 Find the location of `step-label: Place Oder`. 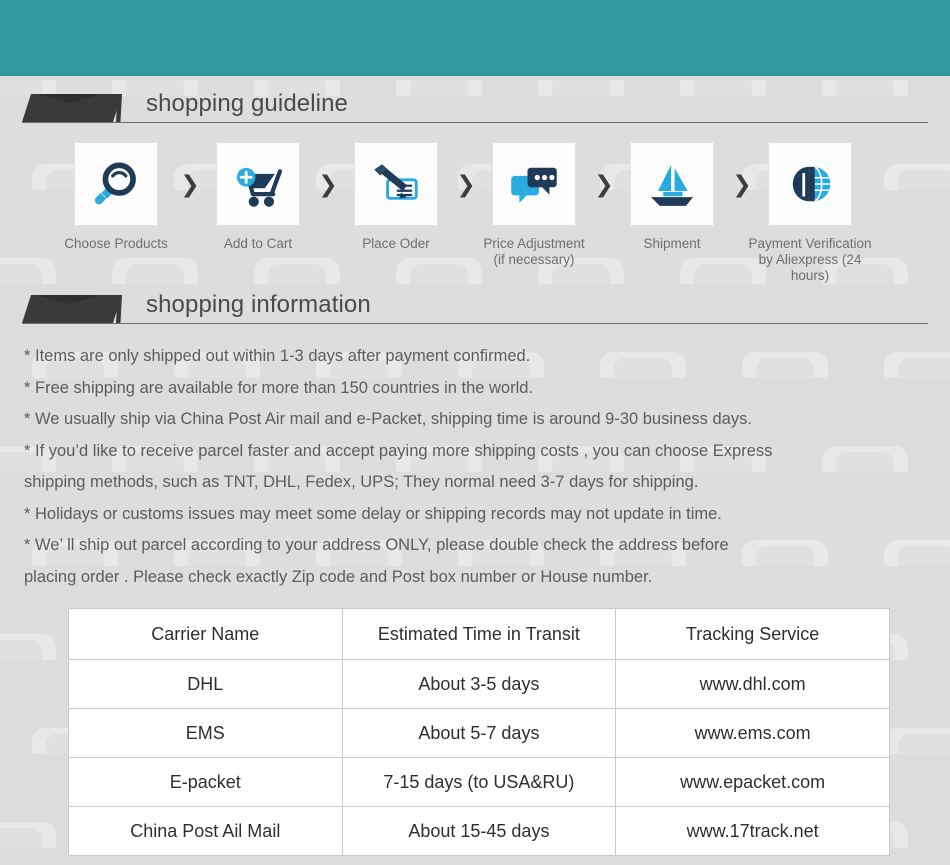

step-label: Place Oder is located at coordinates (396, 243).